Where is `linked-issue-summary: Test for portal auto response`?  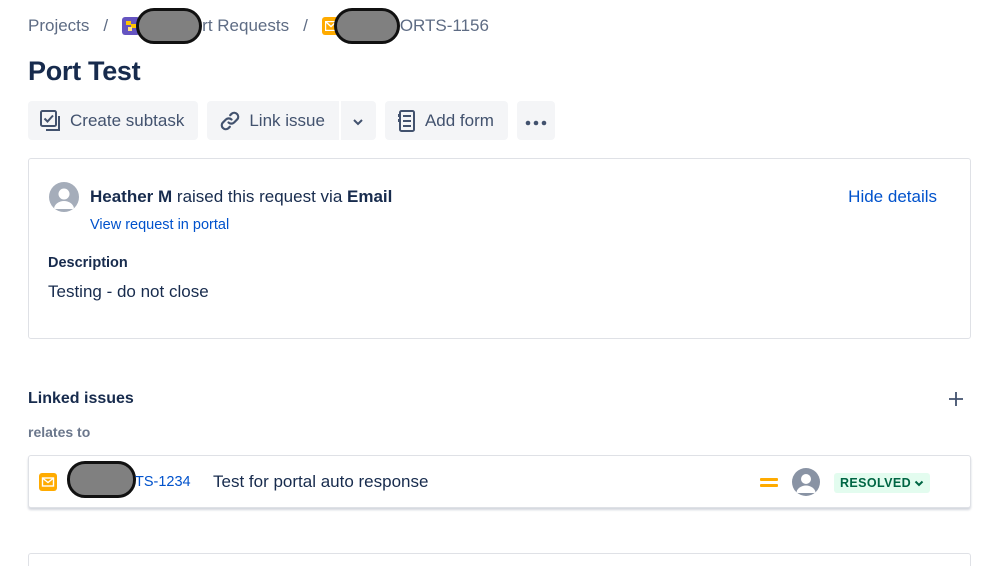 linked-issue-summary: Test for portal auto response is located at coordinates (320, 482).